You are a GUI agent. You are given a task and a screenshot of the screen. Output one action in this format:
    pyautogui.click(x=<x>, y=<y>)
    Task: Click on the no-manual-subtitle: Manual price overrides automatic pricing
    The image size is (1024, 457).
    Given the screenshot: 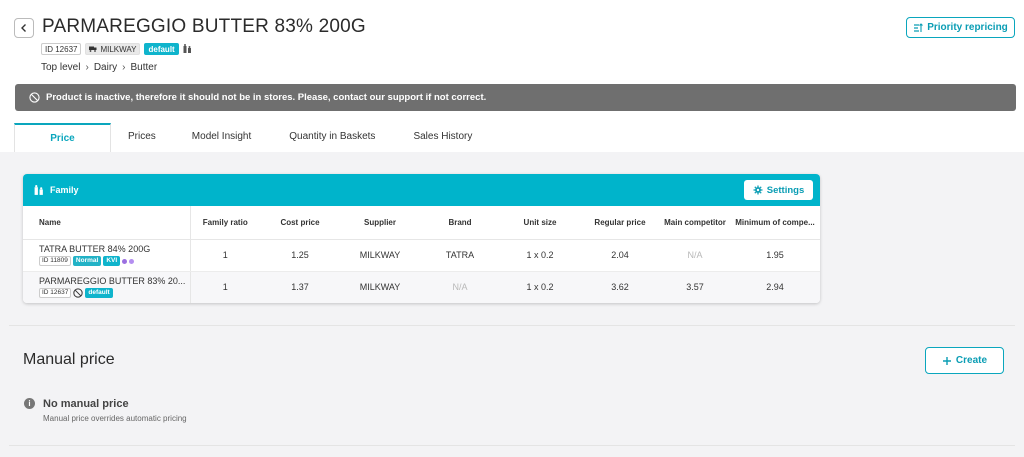 What is the action you would take?
    pyautogui.click(x=115, y=418)
    